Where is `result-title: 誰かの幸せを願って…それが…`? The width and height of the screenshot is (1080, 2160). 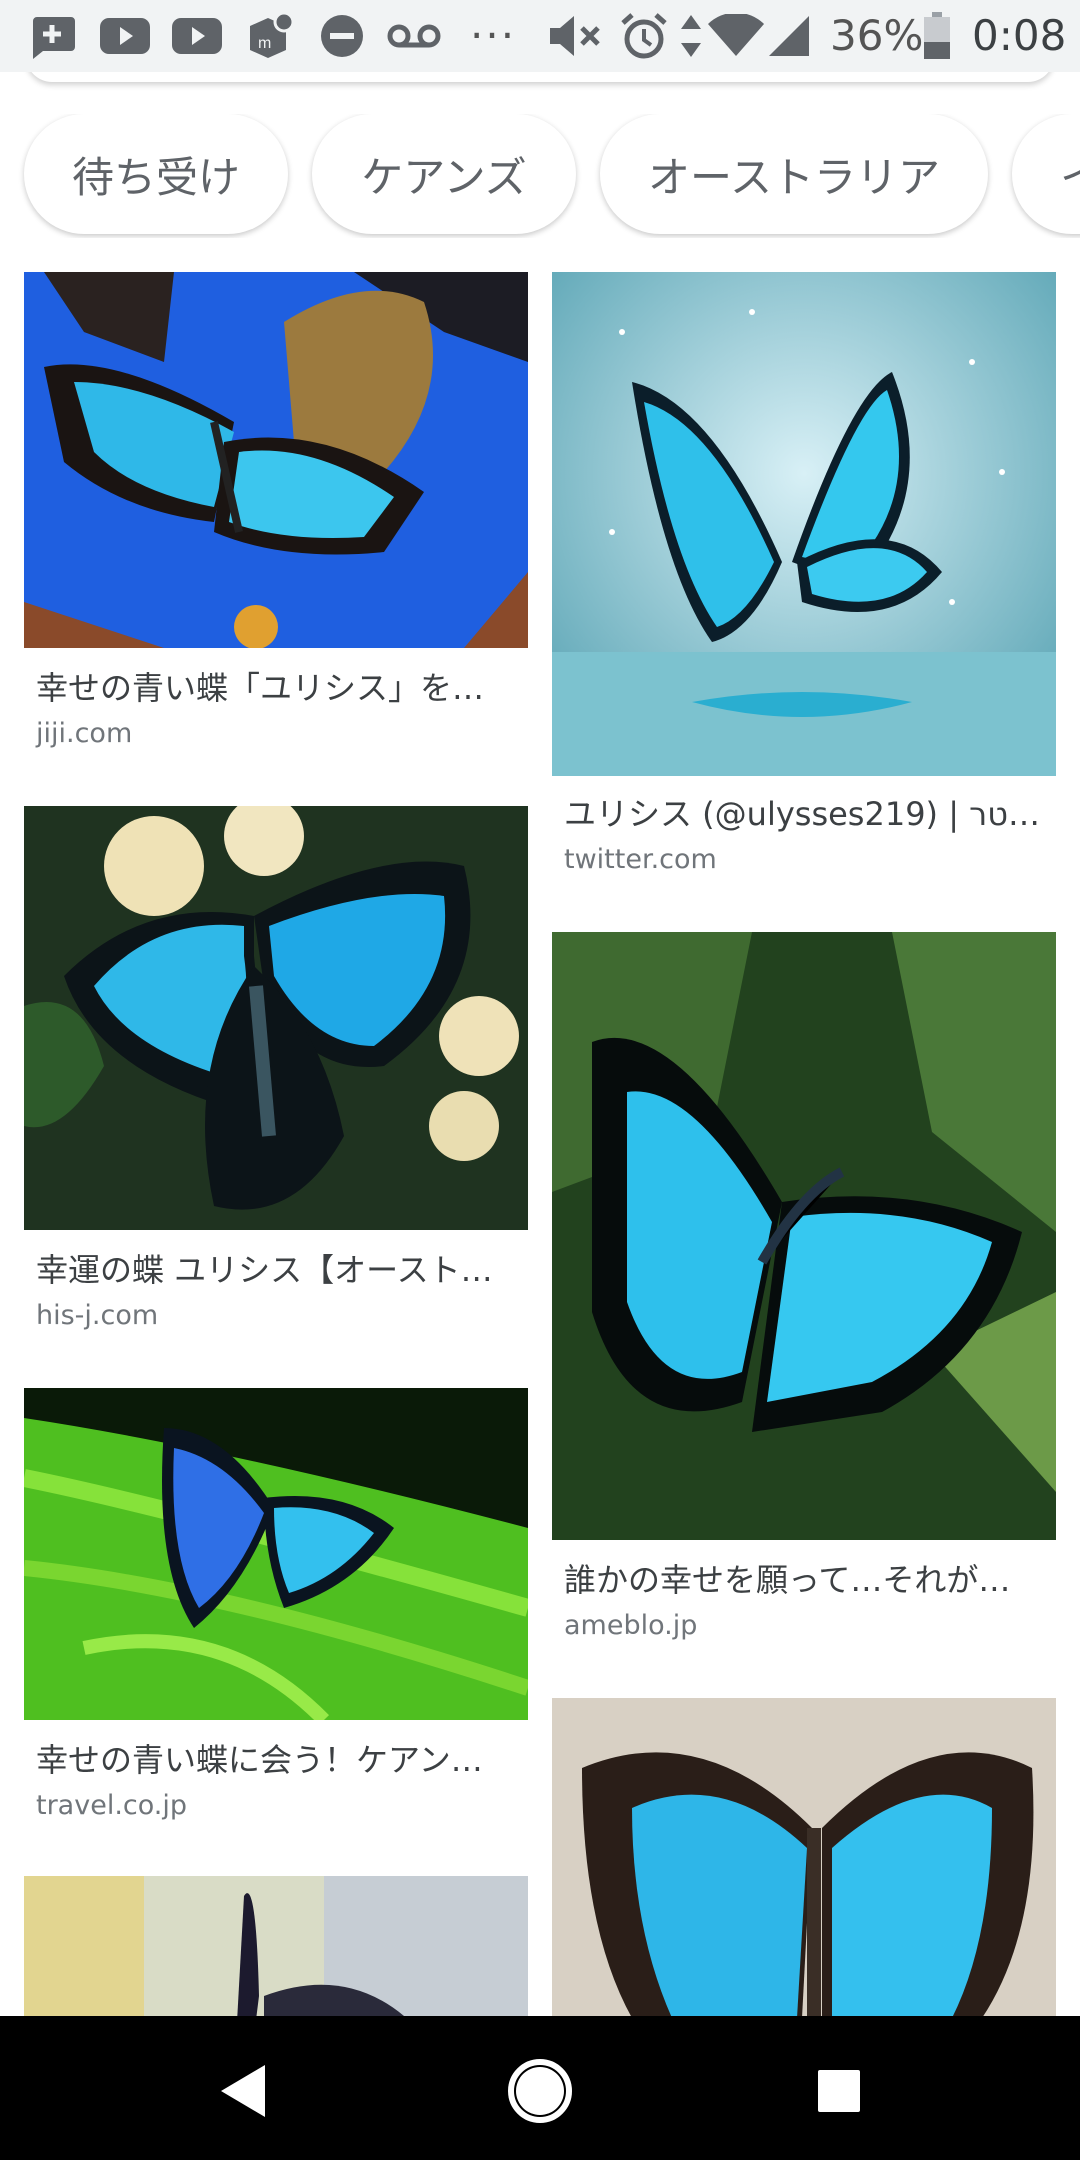
result-title: 誰かの幸せを願って…それが… is located at coordinates (804, 1580).